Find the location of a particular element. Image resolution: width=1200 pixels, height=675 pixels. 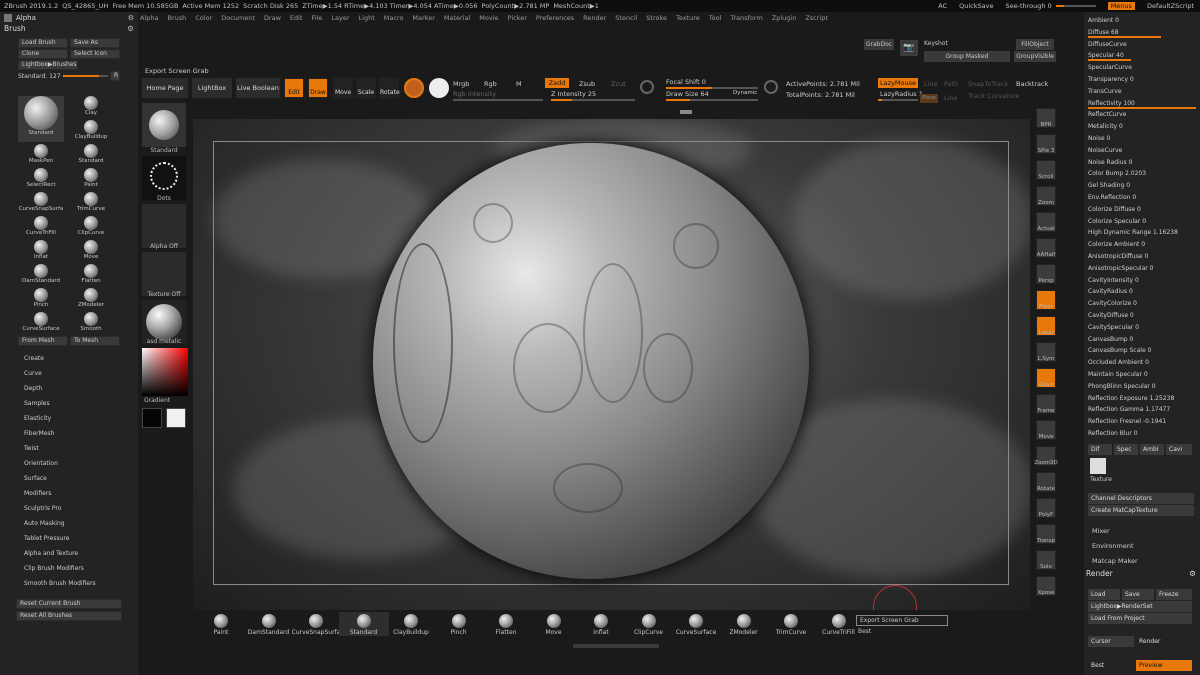

lightbox-brushes-button: Lightbox▶Brushes is located at coordinates (48, 65).